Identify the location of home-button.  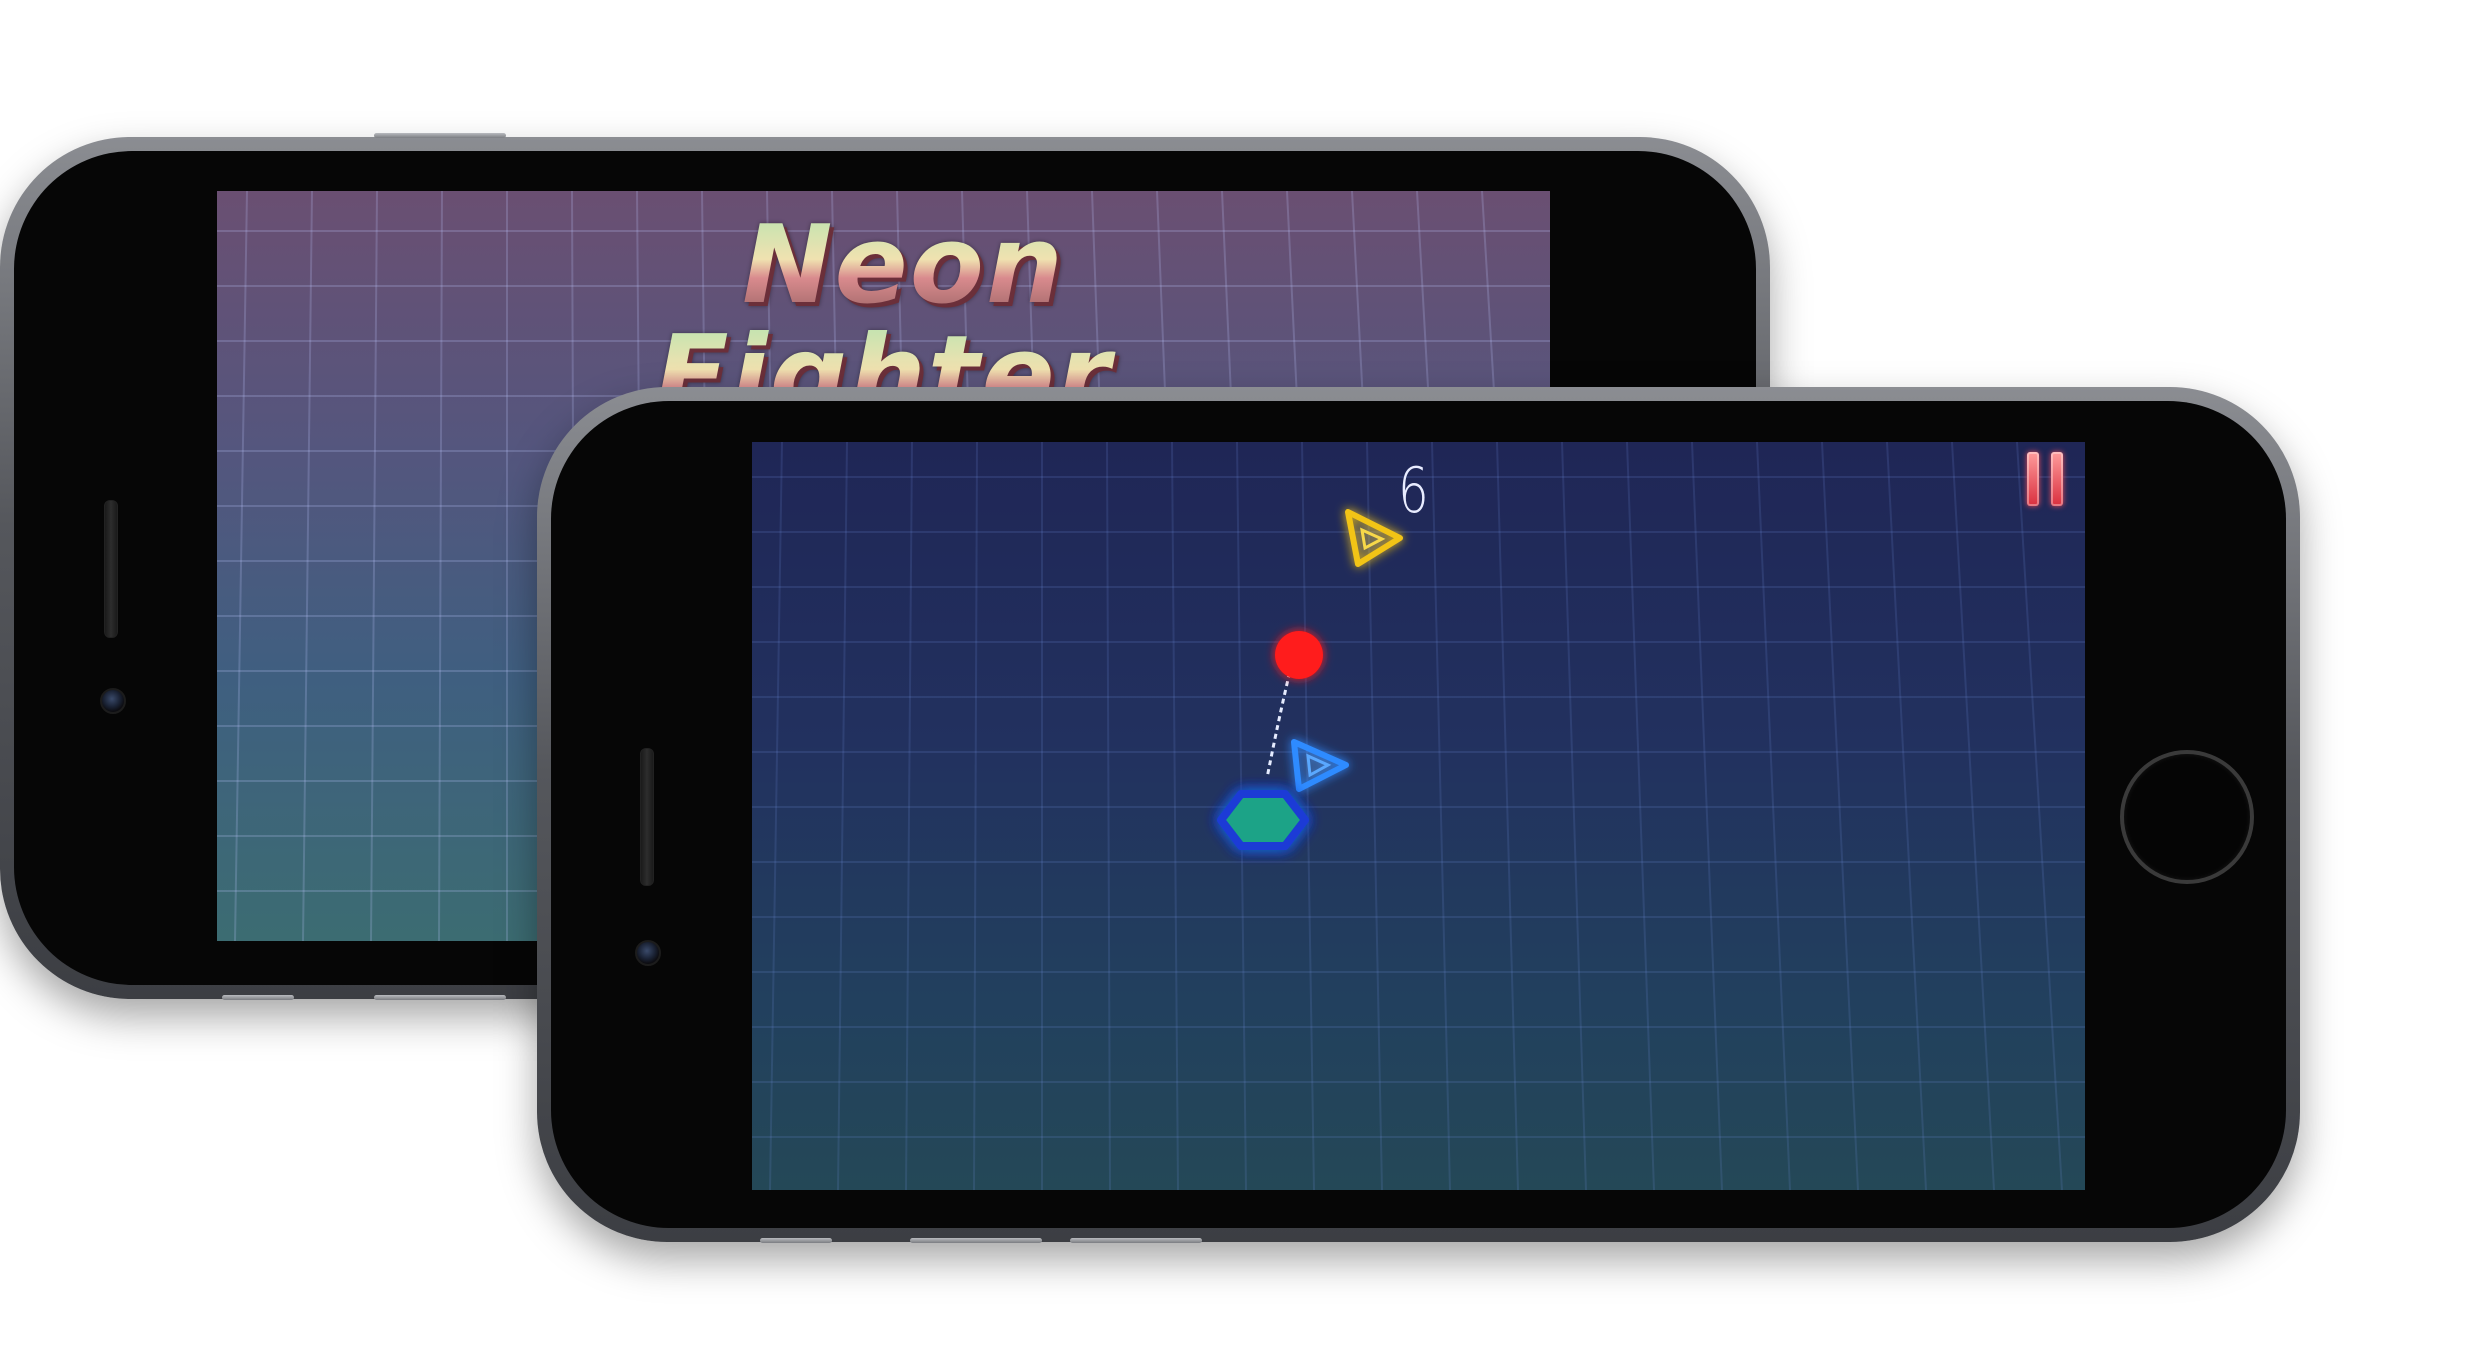
(2187, 817).